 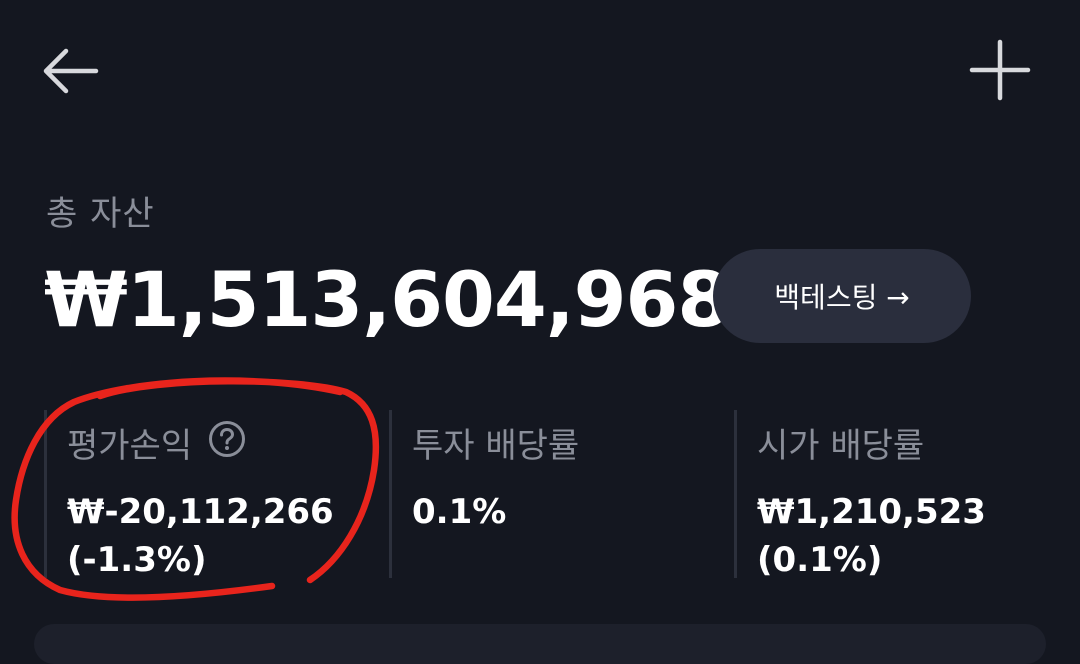 What do you see at coordinates (540, 644) in the screenshot?
I see `bottom-card-edge` at bounding box center [540, 644].